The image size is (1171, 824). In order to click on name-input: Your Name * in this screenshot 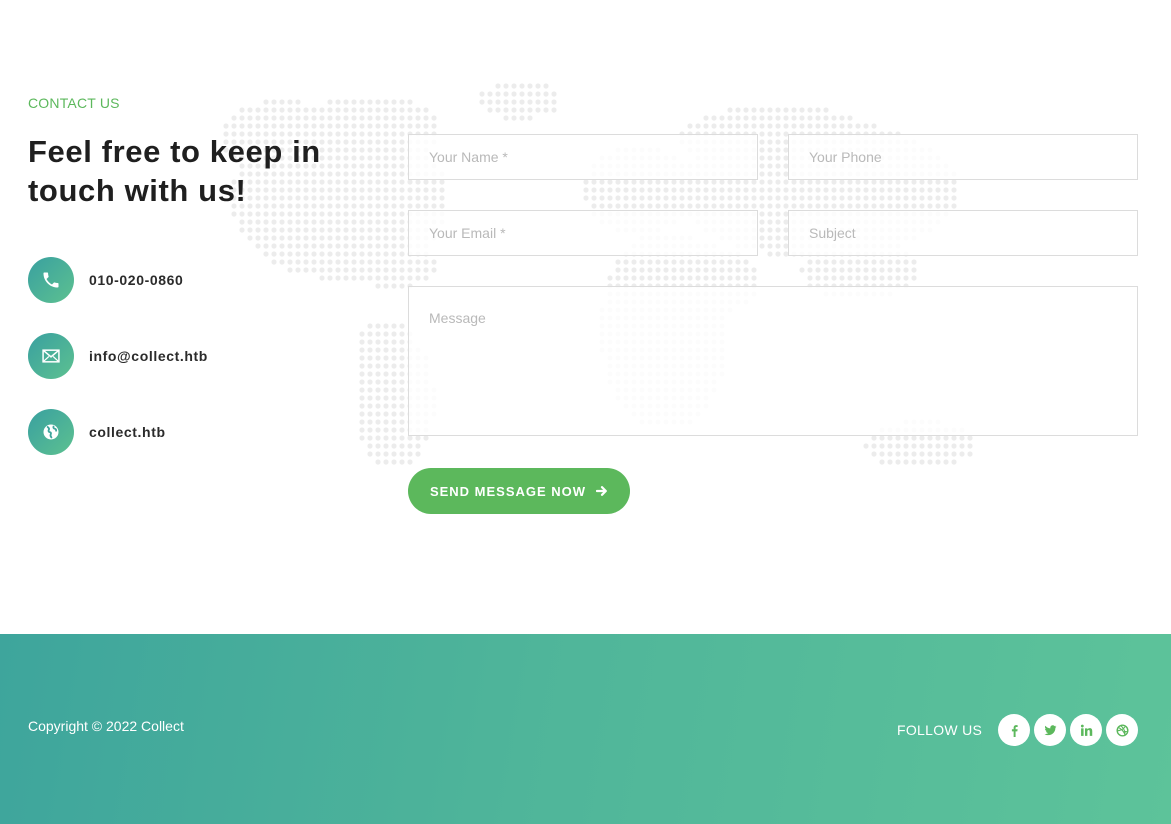, I will do `click(583, 157)`.